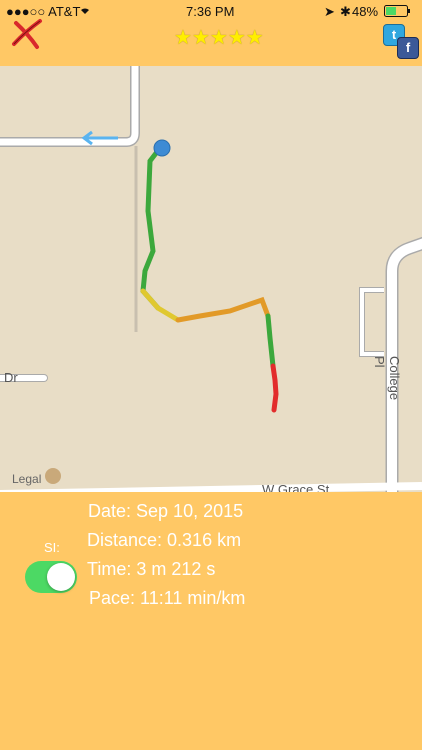  What do you see at coordinates (27, 34) in the screenshot?
I see `close-icon` at bounding box center [27, 34].